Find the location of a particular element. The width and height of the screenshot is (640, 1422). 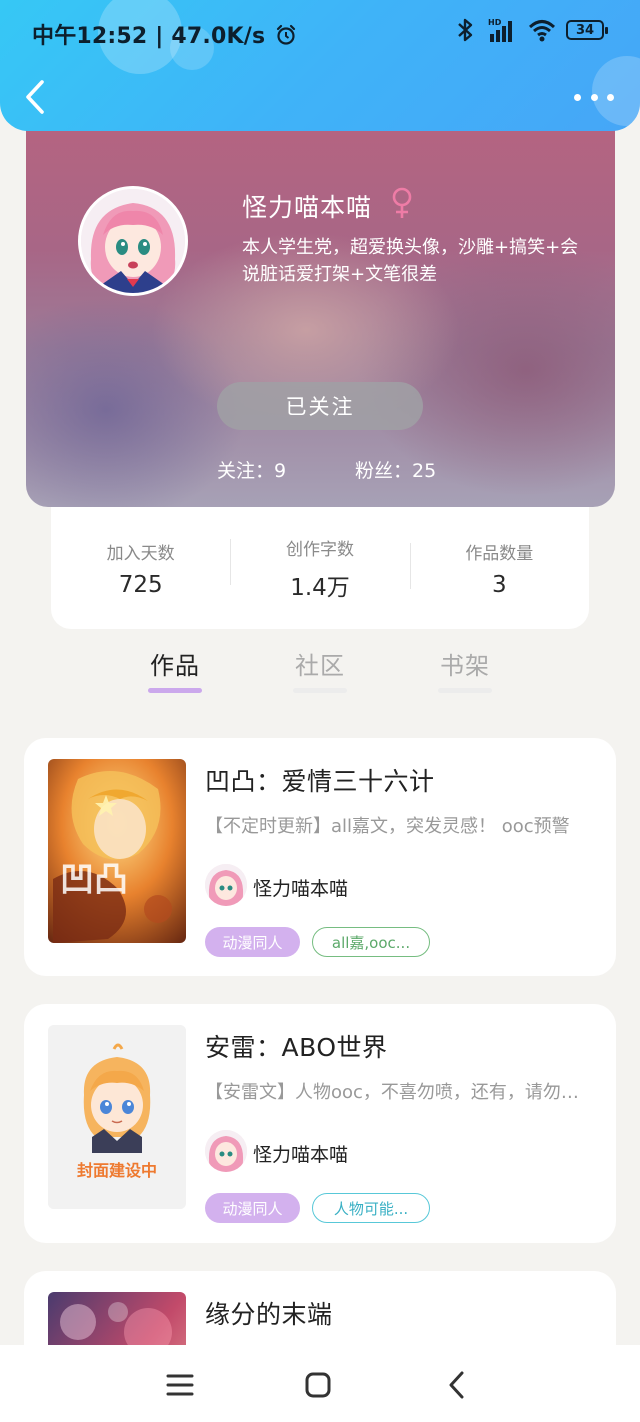

svg-text: 凹凸 is located at coordinates (94, 880).